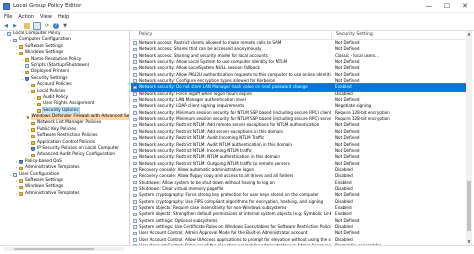 The width and height of the screenshot is (474, 254). Describe the element at coordinates (237, 16) in the screenshot. I see `menu-bar: File Action View Help` at that location.